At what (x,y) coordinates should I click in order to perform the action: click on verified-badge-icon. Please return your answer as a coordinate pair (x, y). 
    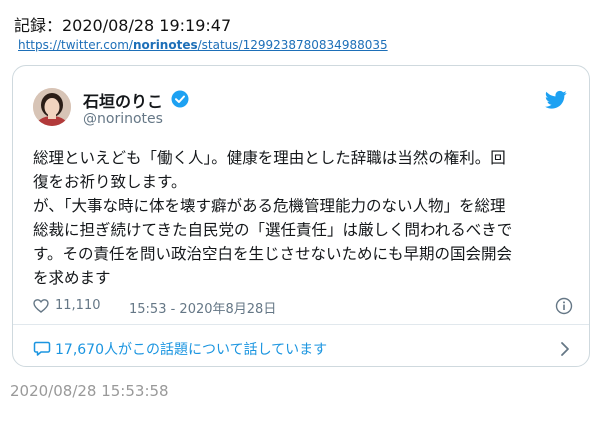
    Looking at the image, I should click on (180, 99).